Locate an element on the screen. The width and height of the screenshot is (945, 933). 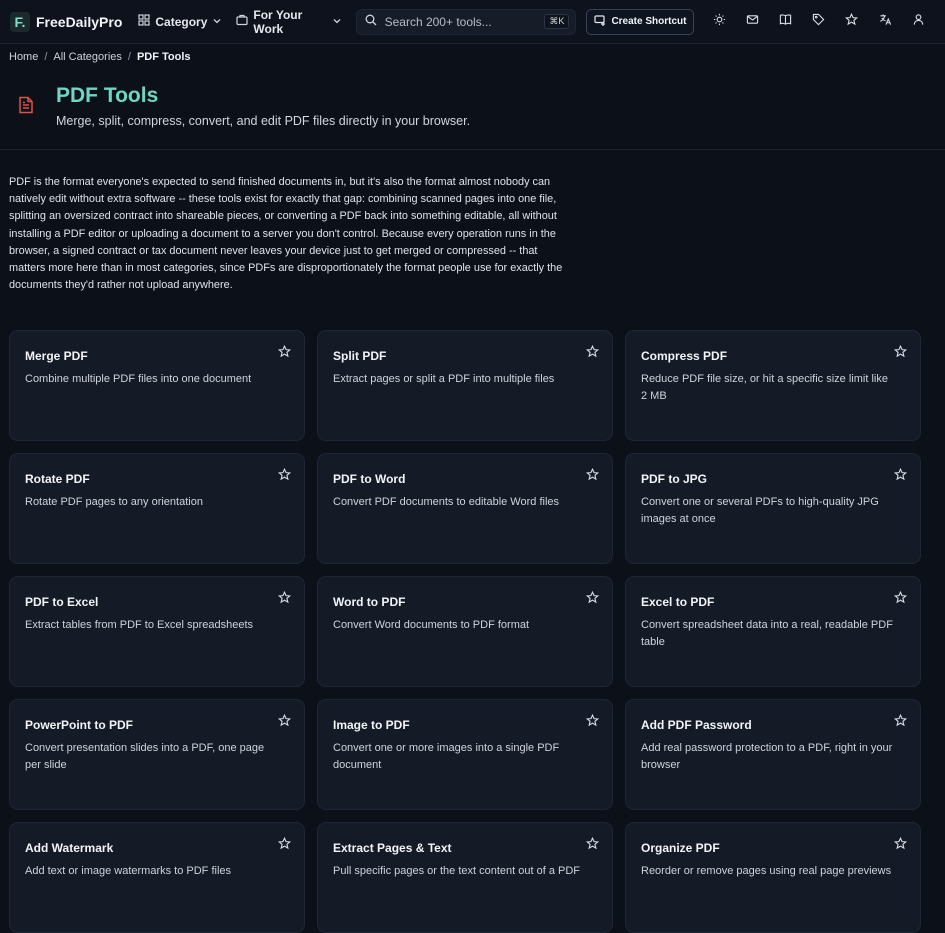
star-icon is located at coordinates (852, 21).